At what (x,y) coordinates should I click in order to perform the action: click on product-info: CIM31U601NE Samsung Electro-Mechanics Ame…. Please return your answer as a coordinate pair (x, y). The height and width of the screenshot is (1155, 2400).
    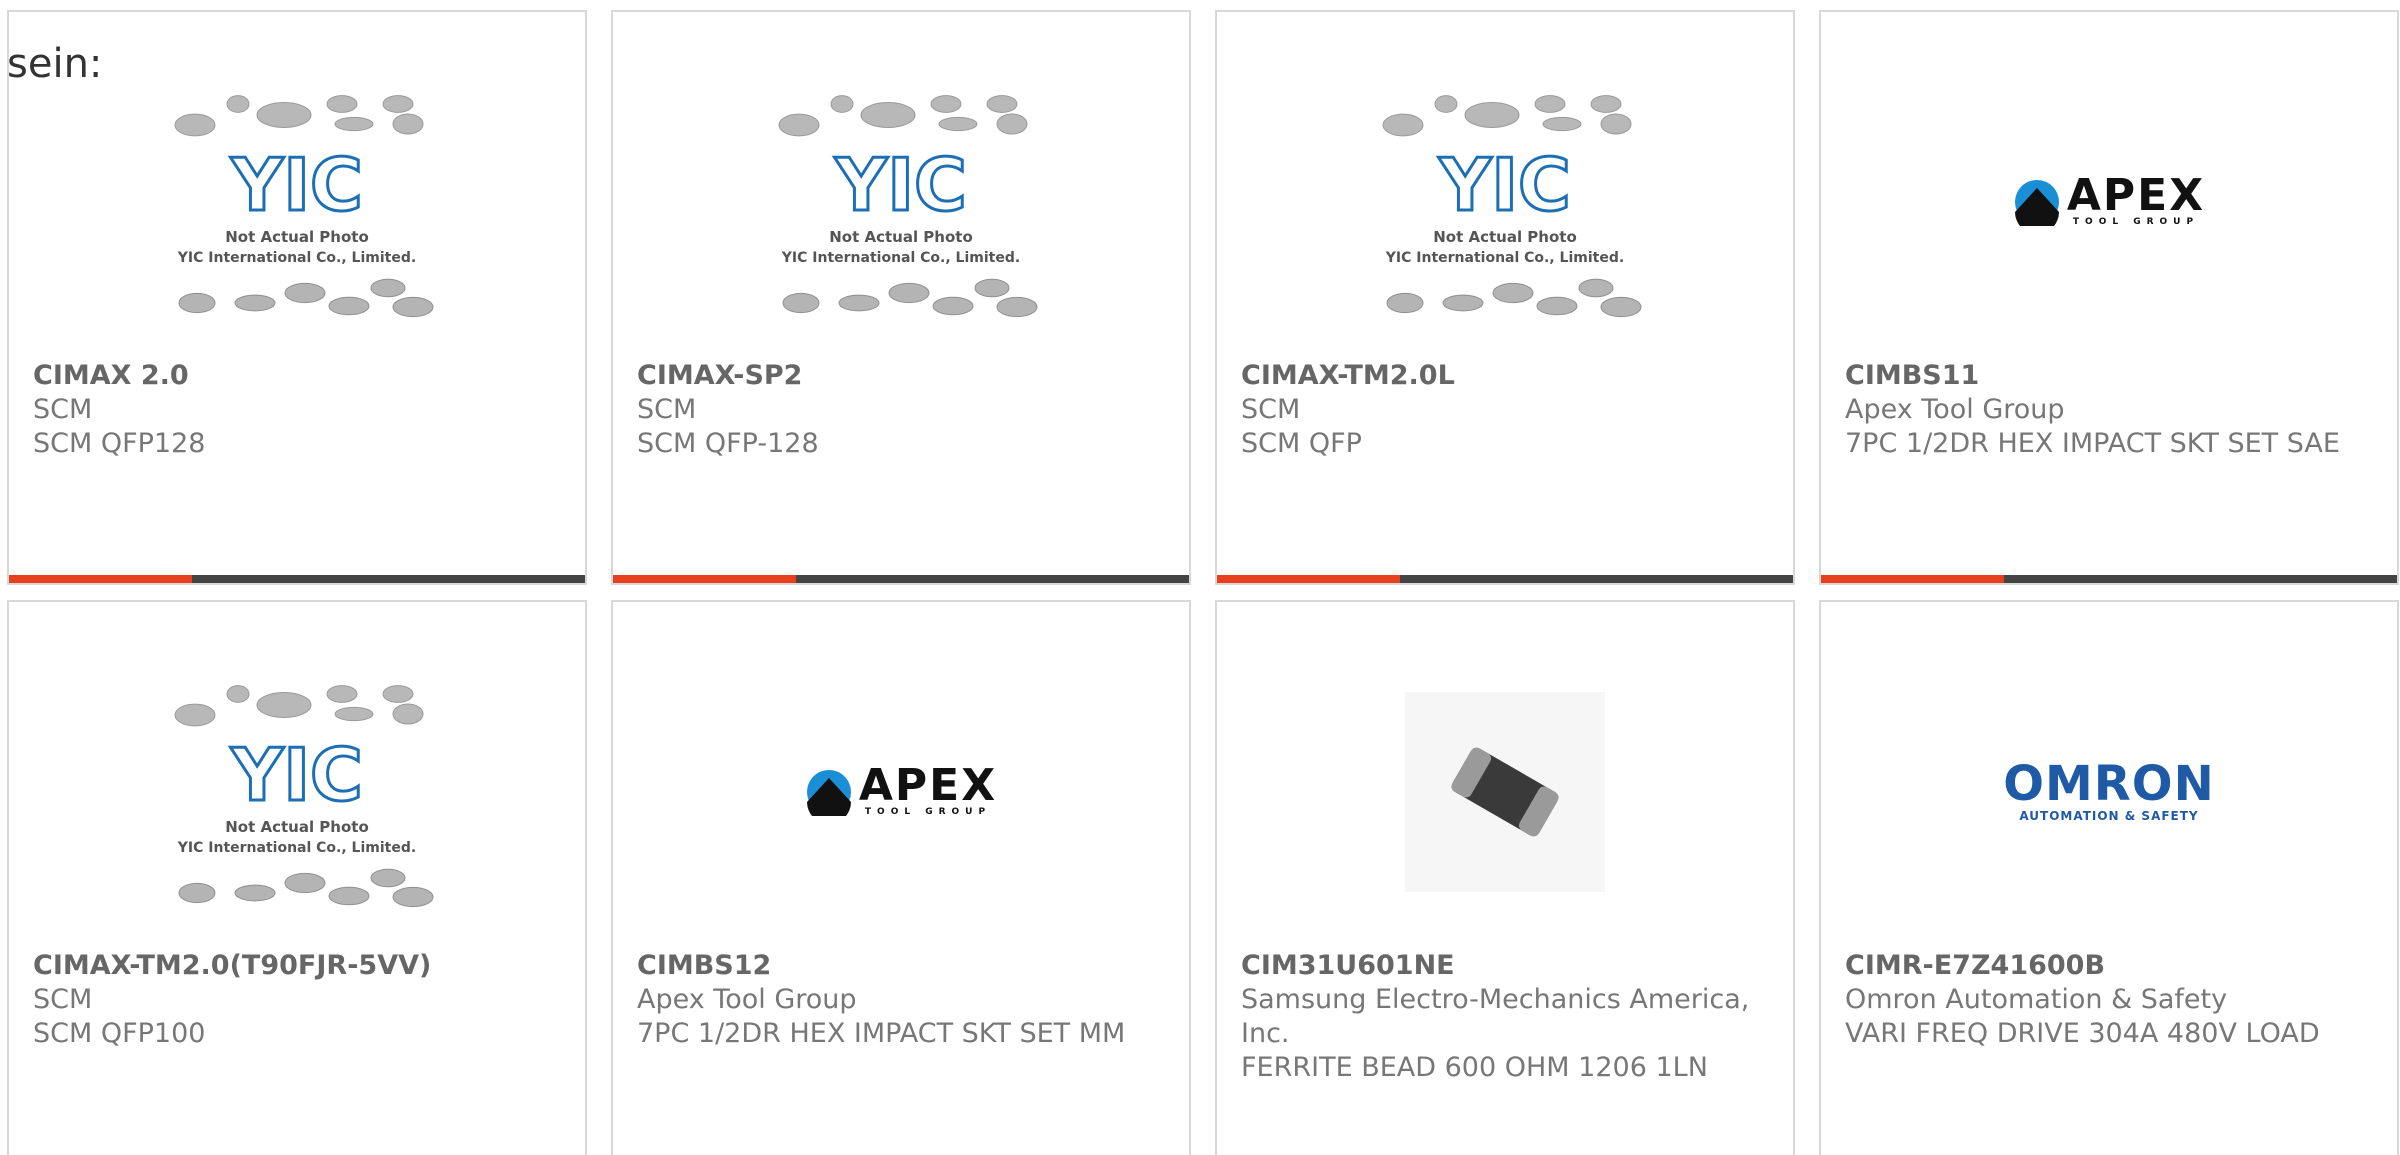
    Looking at the image, I should click on (1501, 1017).